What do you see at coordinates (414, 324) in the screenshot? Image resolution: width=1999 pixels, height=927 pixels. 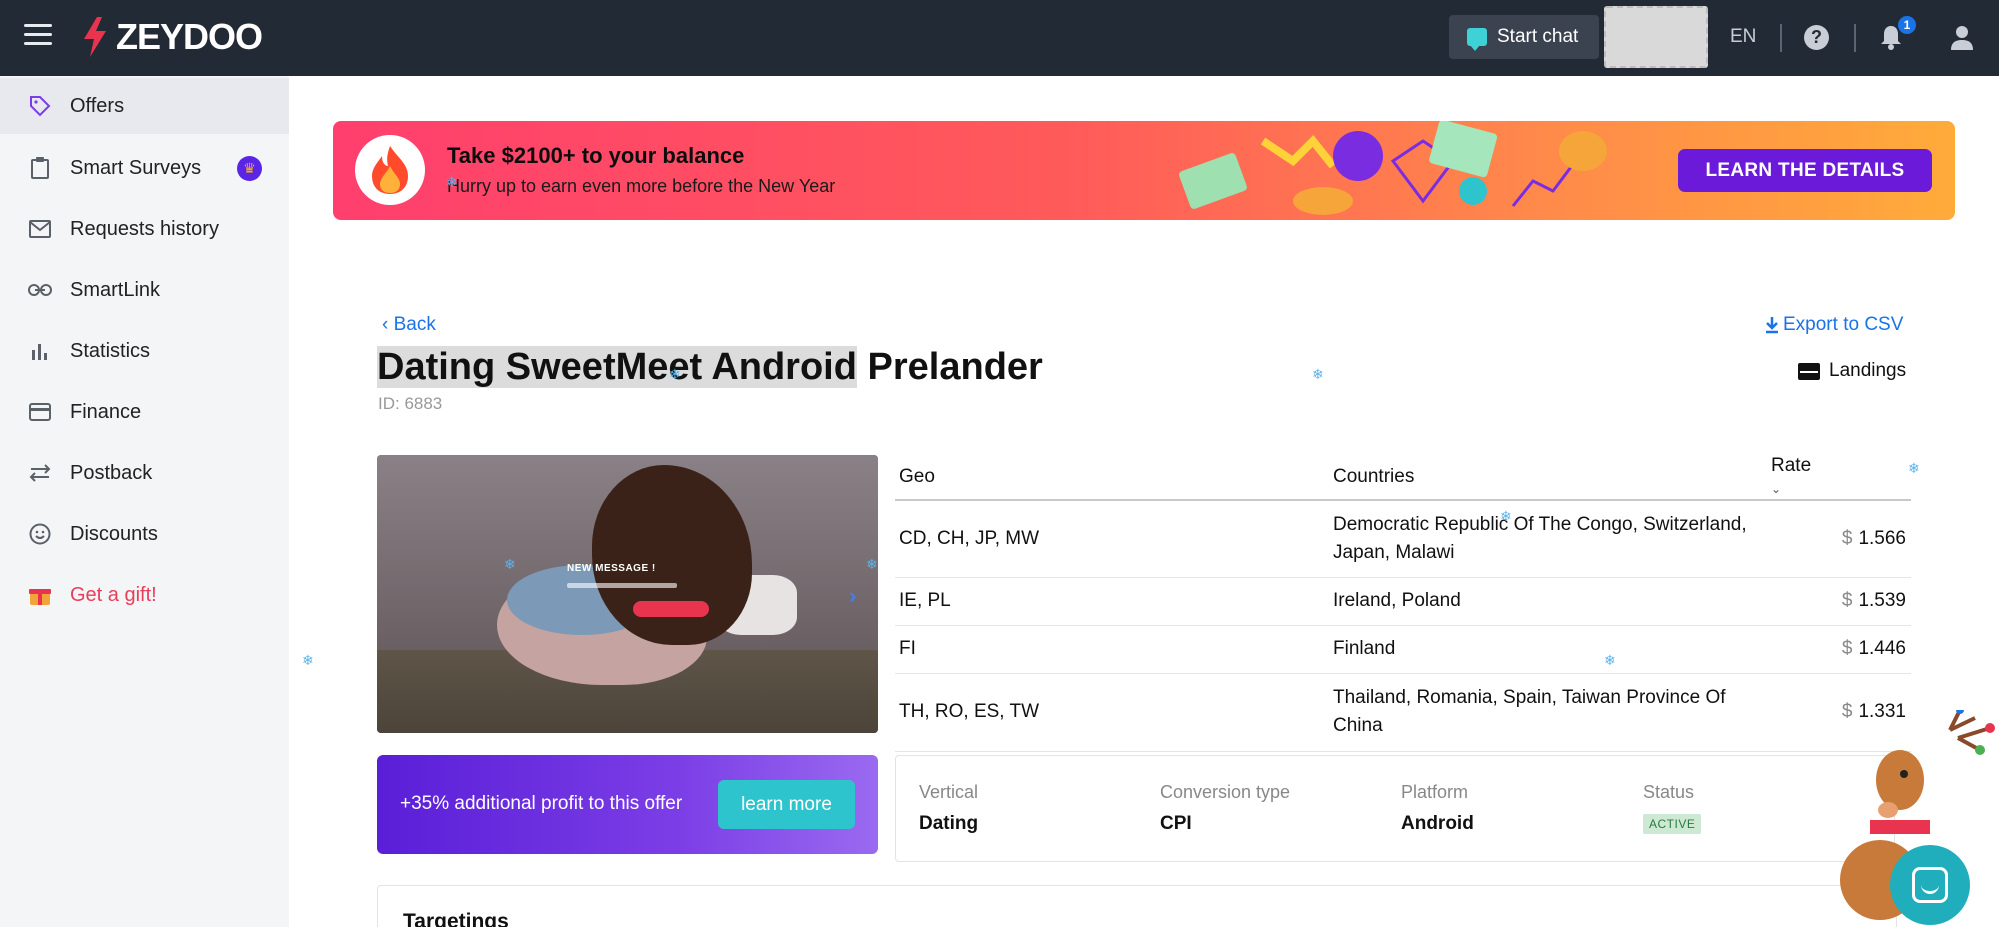 I see `back-label: Back` at bounding box center [414, 324].